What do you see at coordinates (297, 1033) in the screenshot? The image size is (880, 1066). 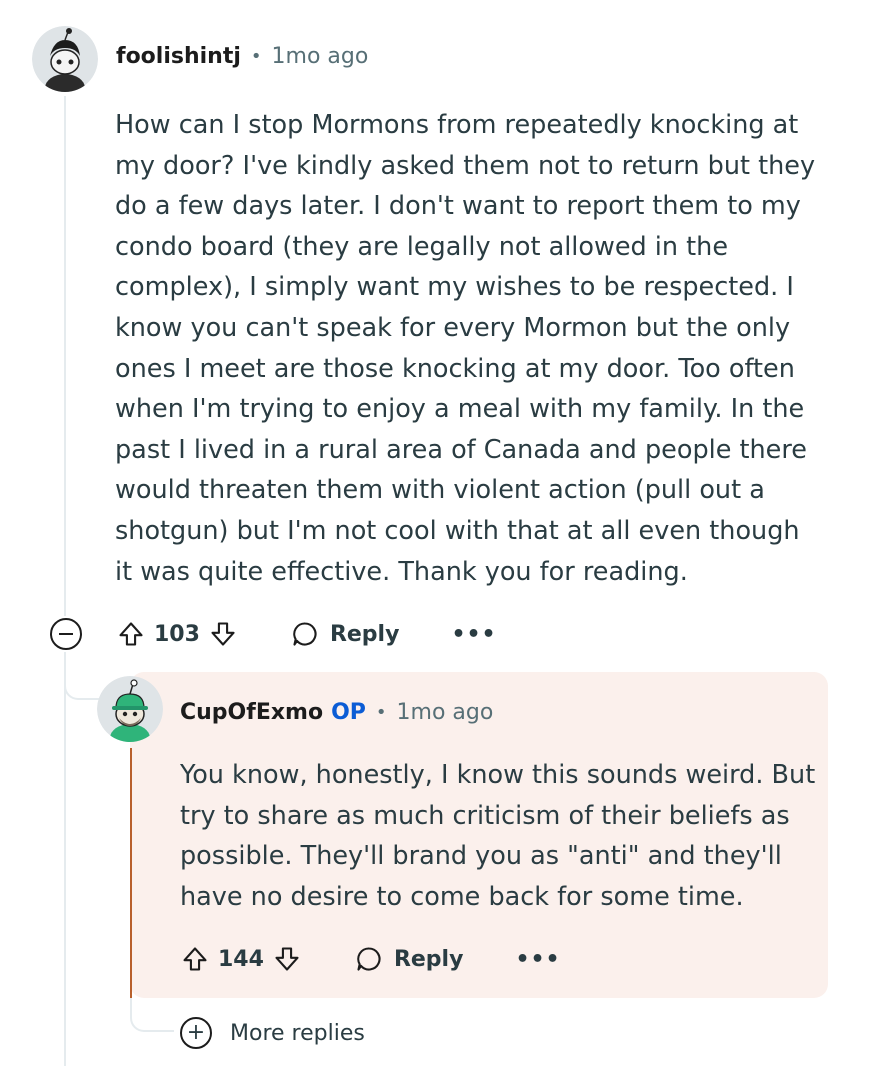 I see `more-replies-label: More replies` at bounding box center [297, 1033].